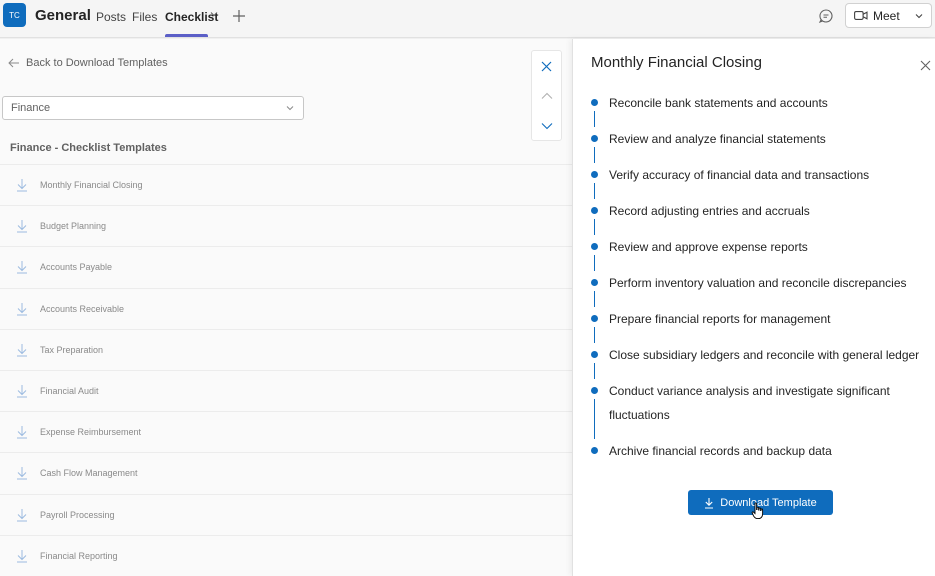 This screenshot has width=935, height=576. What do you see at coordinates (91, 432) in the screenshot?
I see `template-name: Expense Reimbursement` at bounding box center [91, 432].